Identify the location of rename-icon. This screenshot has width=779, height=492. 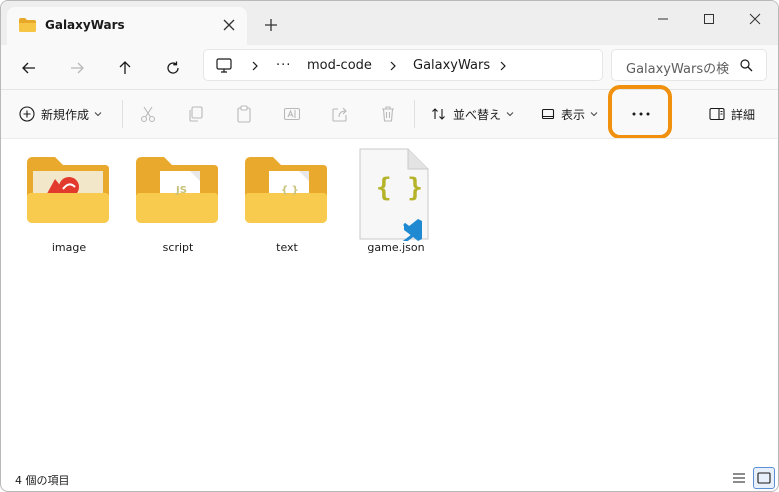
(292, 114).